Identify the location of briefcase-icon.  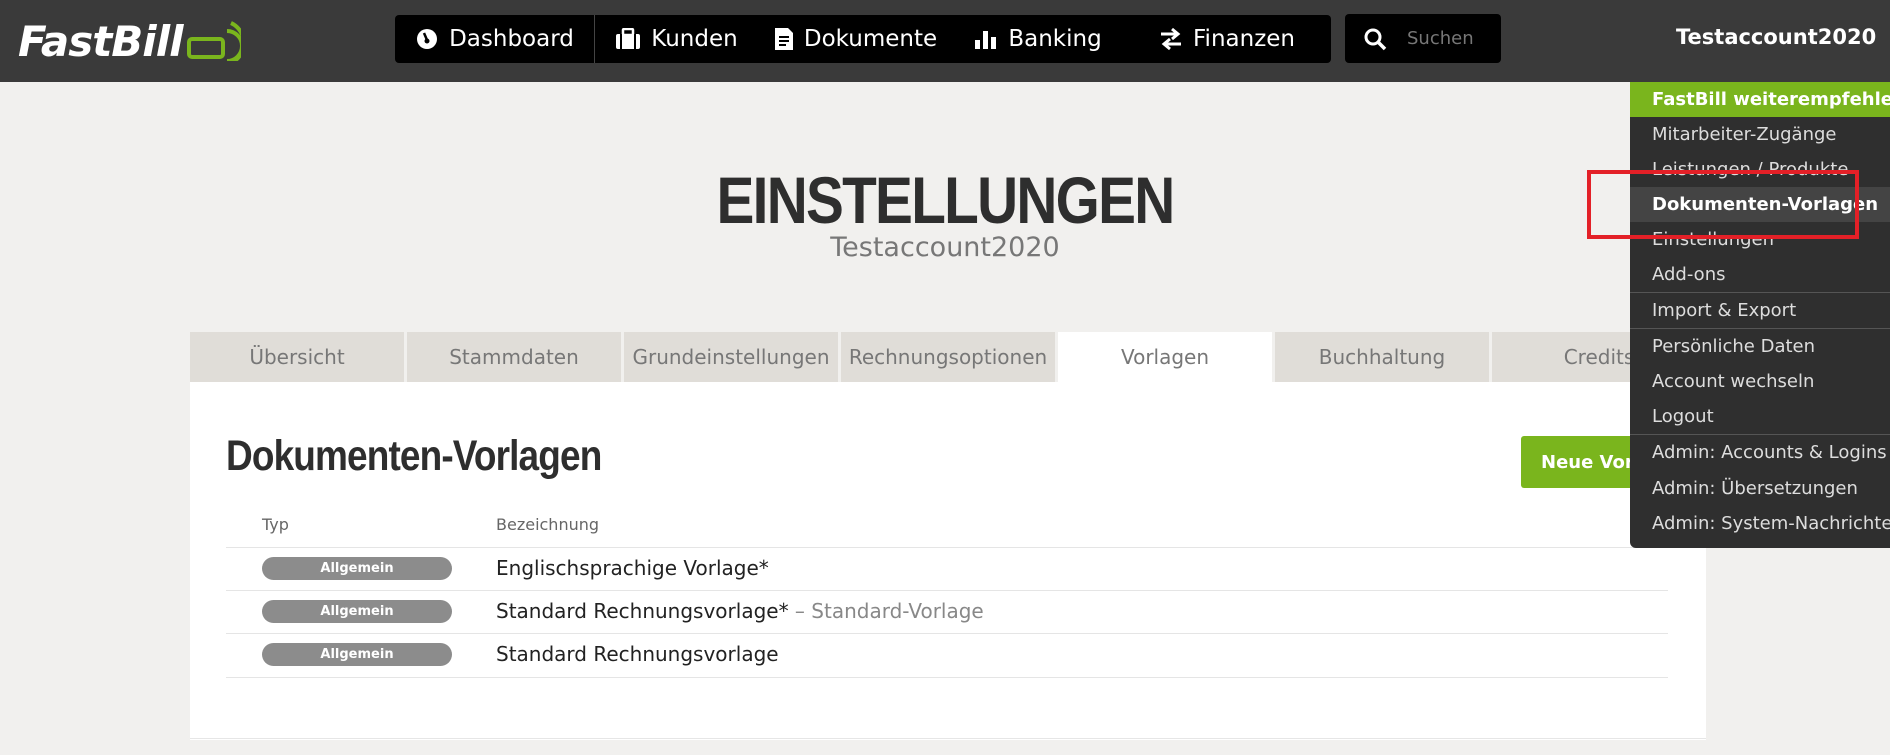
(628, 39).